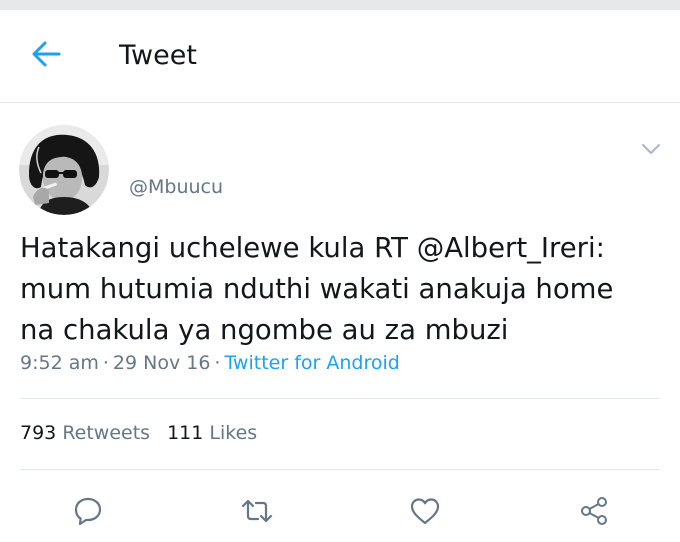  Describe the element at coordinates (264, 330) in the screenshot. I see `tweet-text-line-3: na chakula ya ngombe au za mbuzi` at that location.